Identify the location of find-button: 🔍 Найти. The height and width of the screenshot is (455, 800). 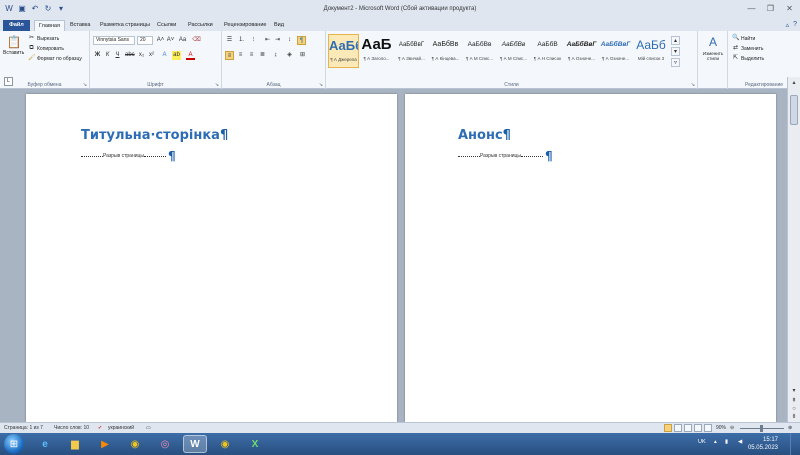
(743, 38).